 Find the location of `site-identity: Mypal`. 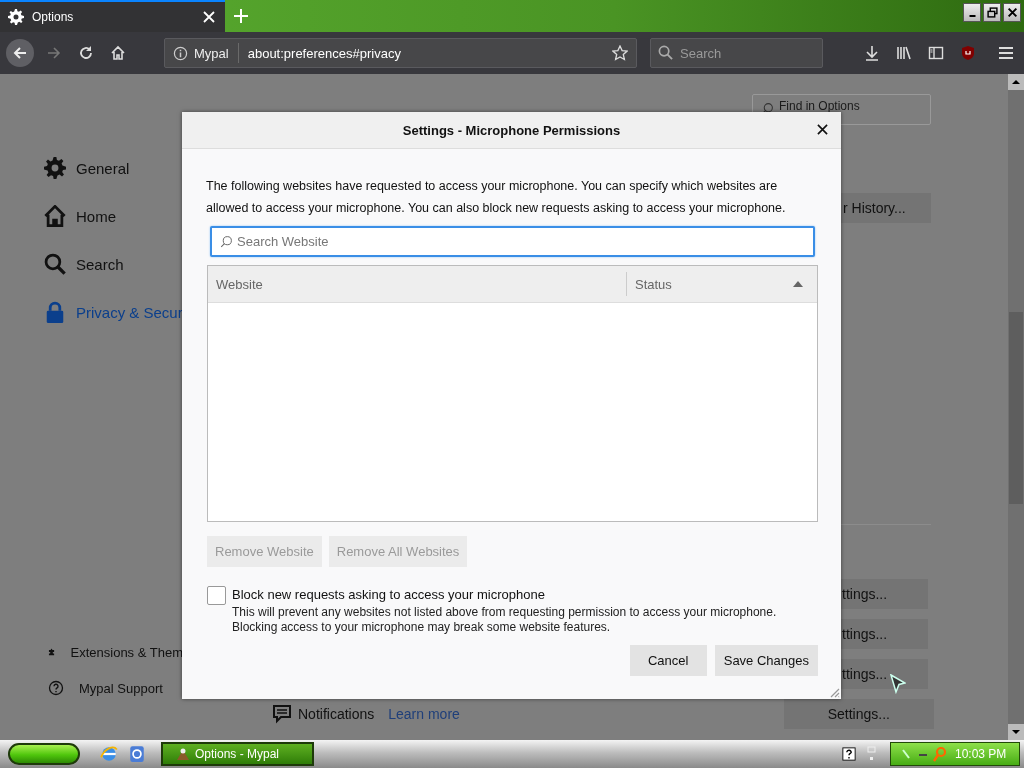

site-identity: Mypal is located at coordinates (211, 53).